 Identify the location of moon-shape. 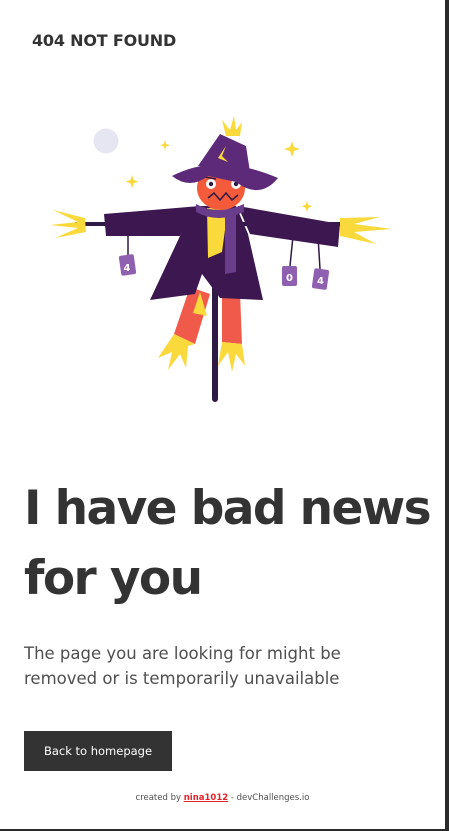
(106, 141).